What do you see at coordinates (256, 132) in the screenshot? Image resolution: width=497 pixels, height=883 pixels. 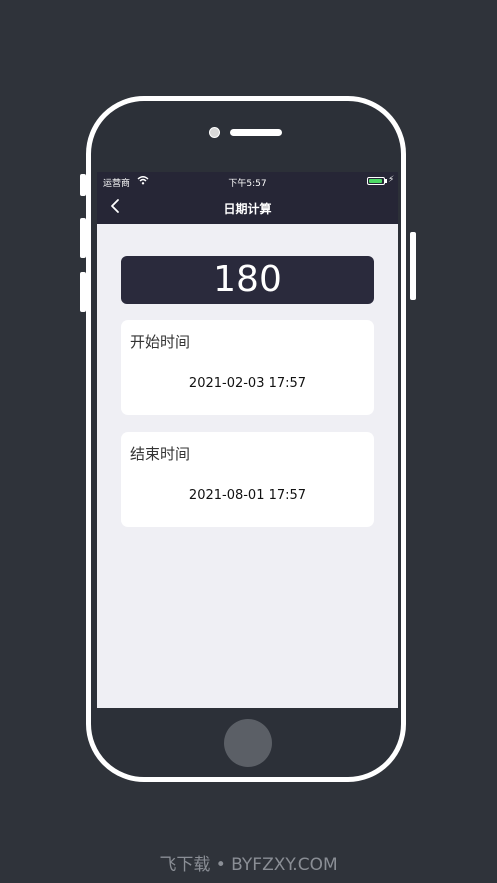 I see `speaker-grille` at bounding box center [256, 132].